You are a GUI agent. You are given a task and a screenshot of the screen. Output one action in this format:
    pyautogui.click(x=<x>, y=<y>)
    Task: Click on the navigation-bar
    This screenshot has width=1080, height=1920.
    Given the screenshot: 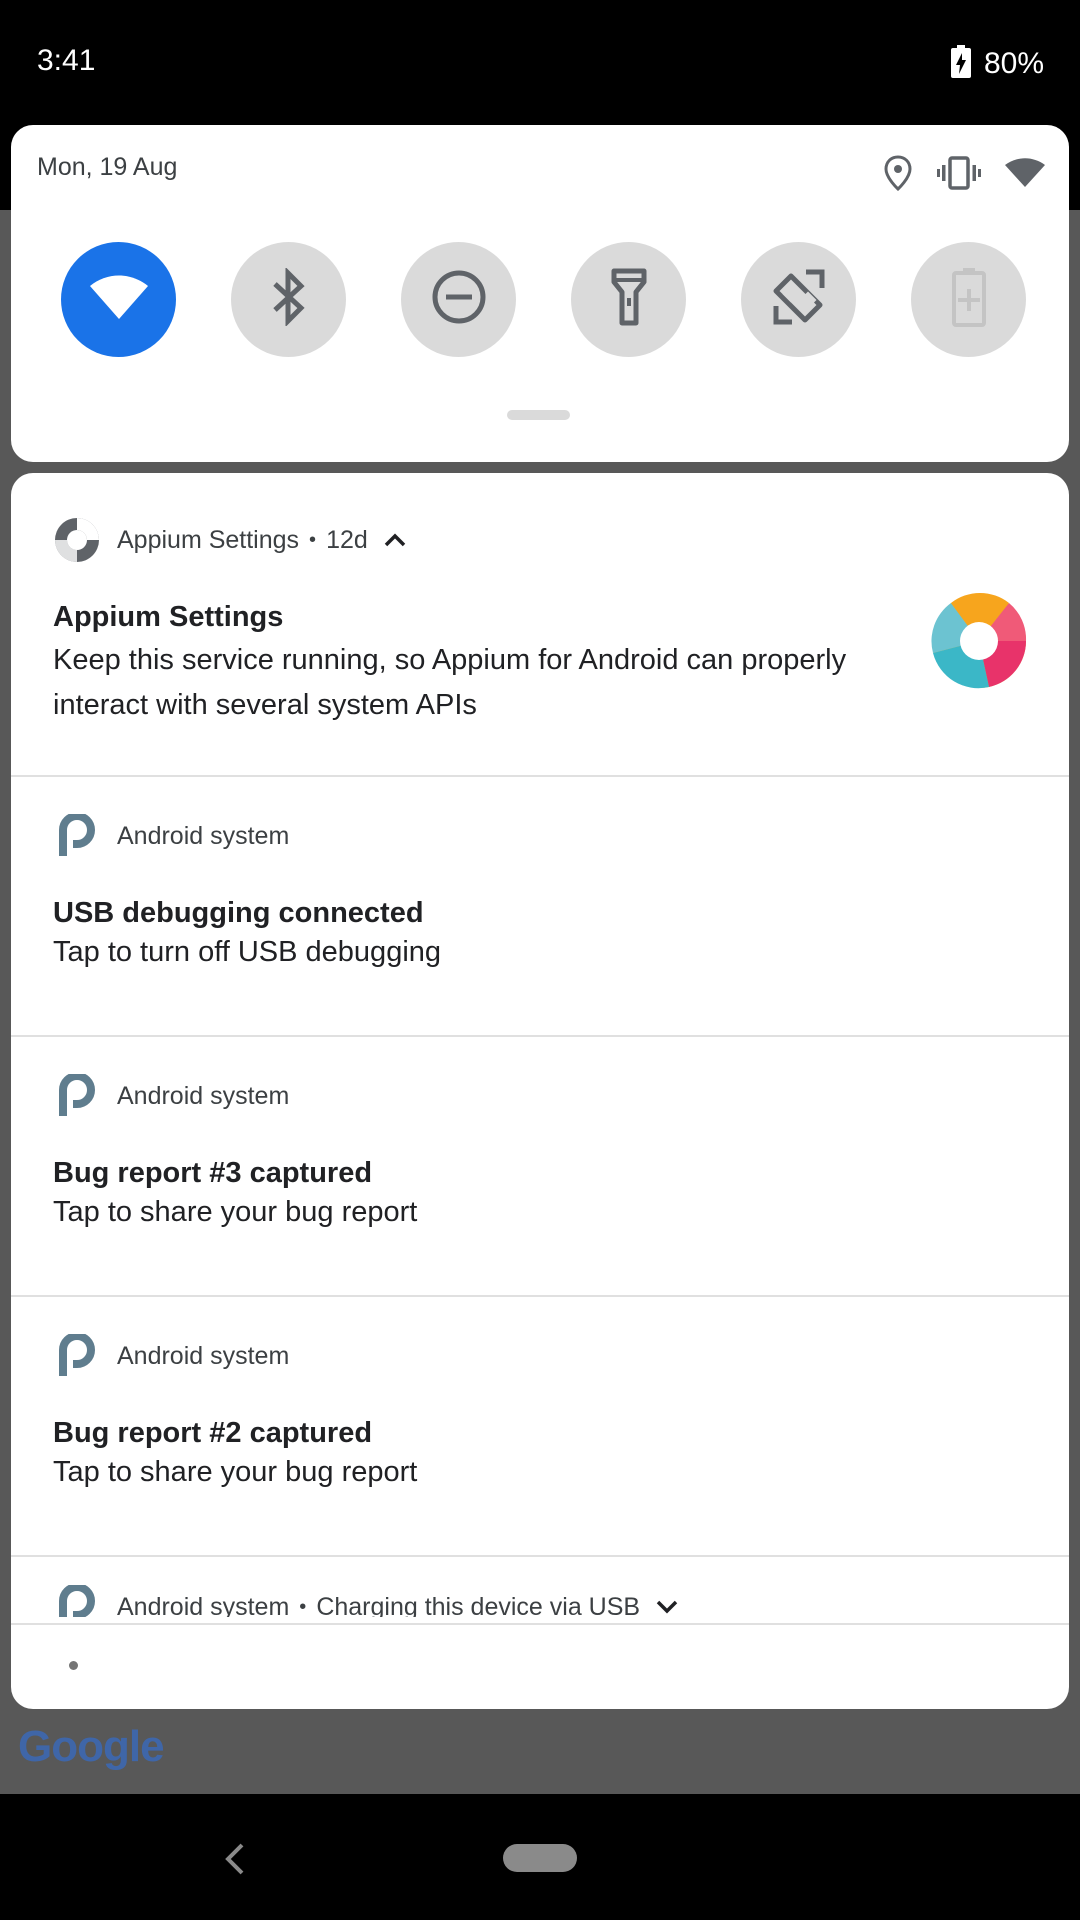 What is the action you would take?
    pyautogui.click(x=540, y=1857)
    